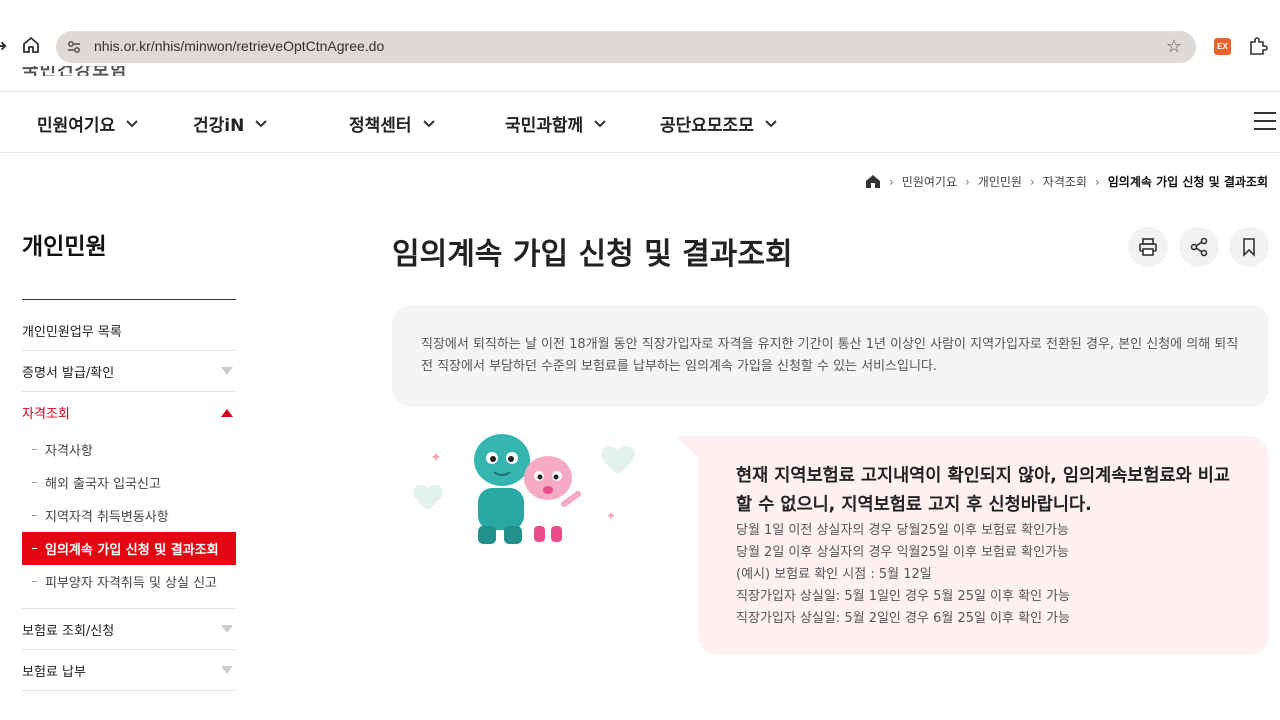  Describe the element at coordinates (129, 371) in the screenshot. I see `sidebar-item-certificate: 증명서 발급/확인` at that location.